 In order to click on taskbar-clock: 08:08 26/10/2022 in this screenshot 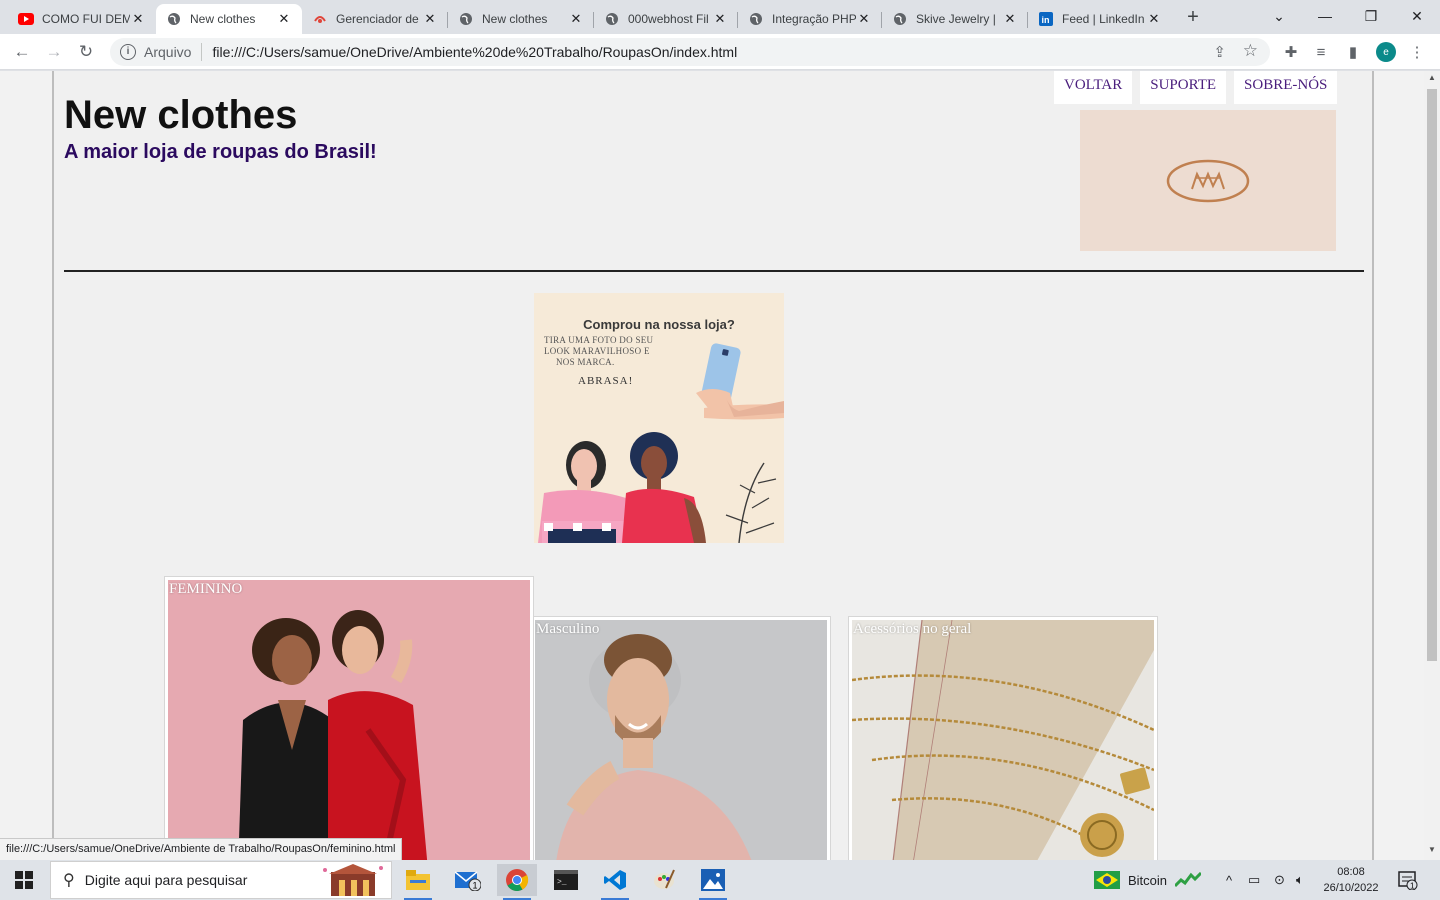, I will do `click(1351, 880)`.